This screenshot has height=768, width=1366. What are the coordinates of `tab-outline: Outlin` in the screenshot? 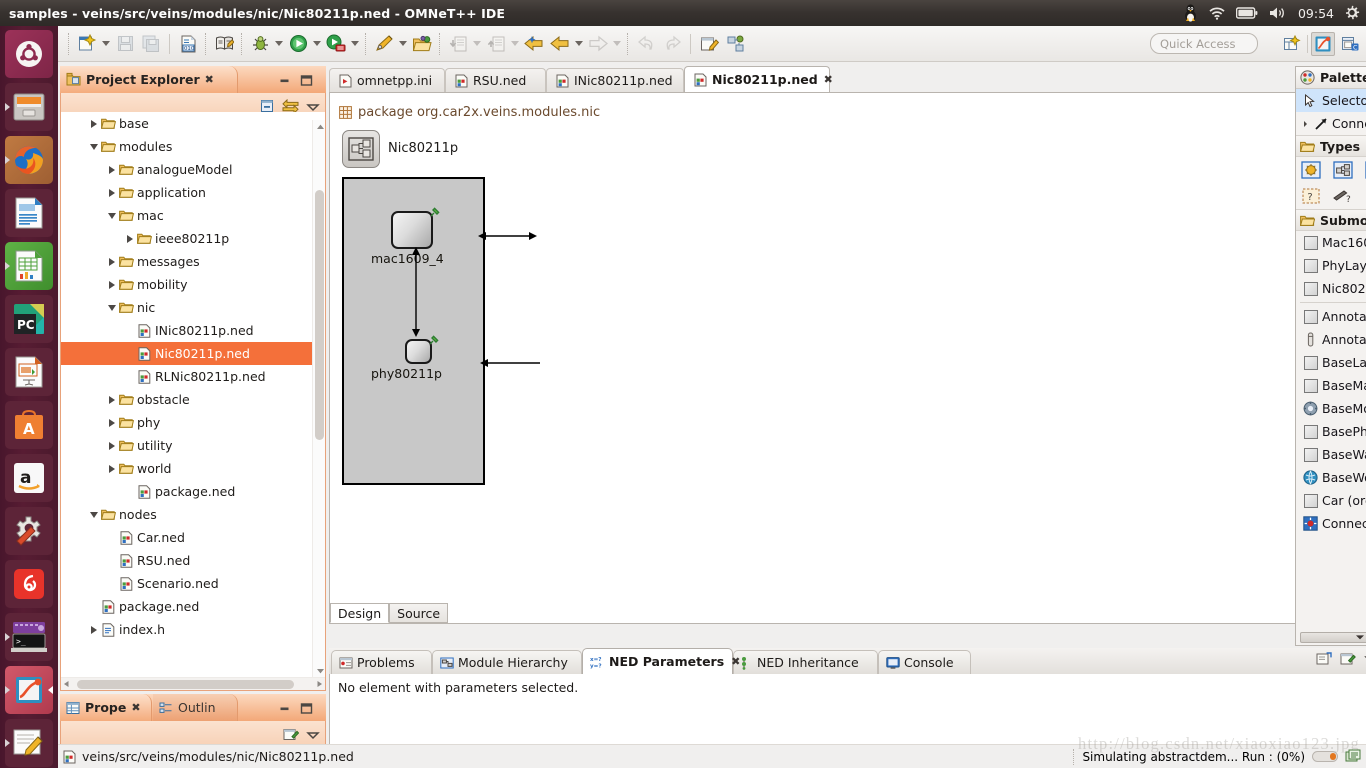 It's located at (195, 707).